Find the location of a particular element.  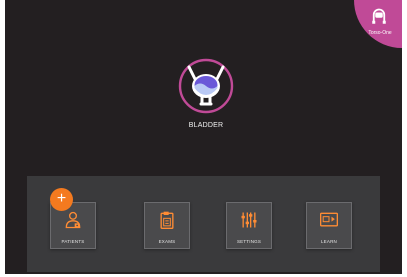

organ-selector is located at coordinates (206, 86).